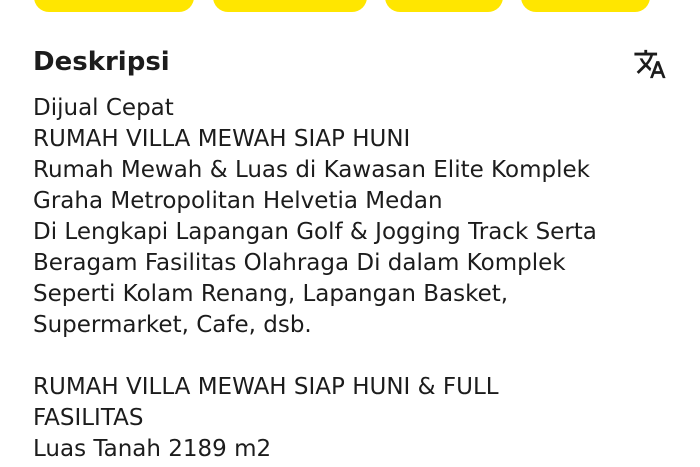 This screenshot has height=467, width=700. What do you see at coordinates (101, 62) in the screenshot?
I see `section-title: Deskripsi` at bounding box center [101, 62].